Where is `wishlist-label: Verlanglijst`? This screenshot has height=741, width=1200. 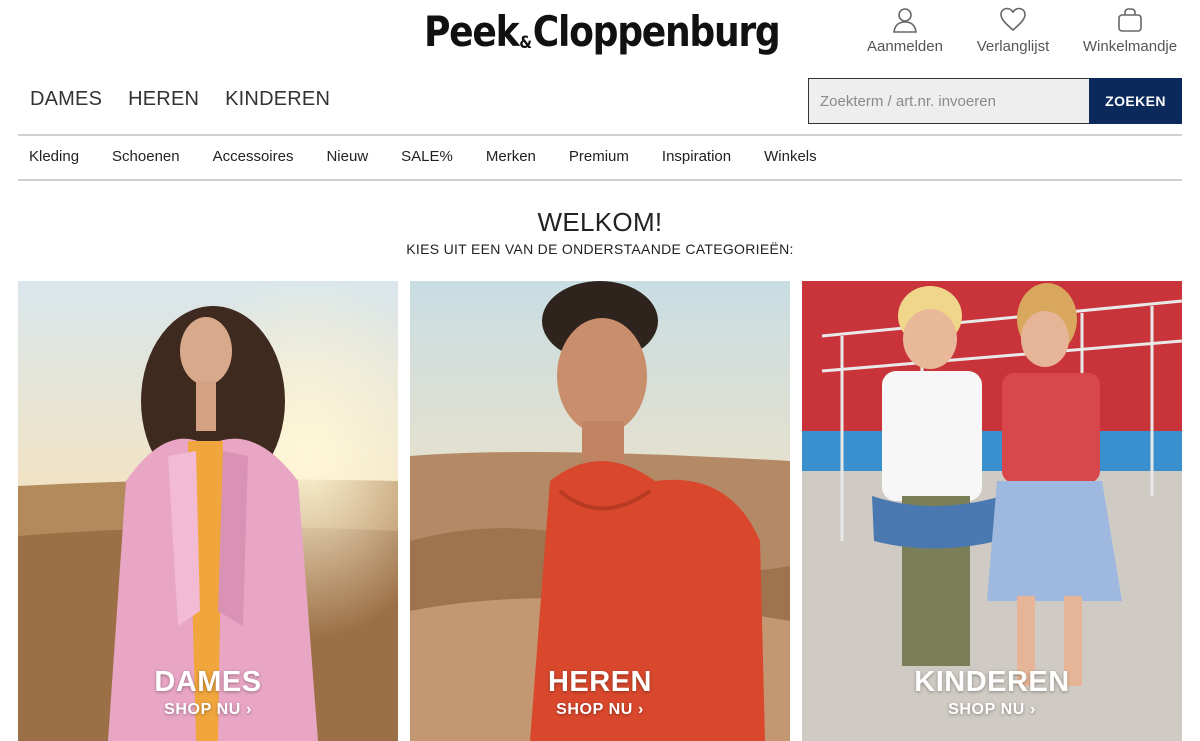
wishlist-label: Verlanglijst is located at coordinates (1013, 46).